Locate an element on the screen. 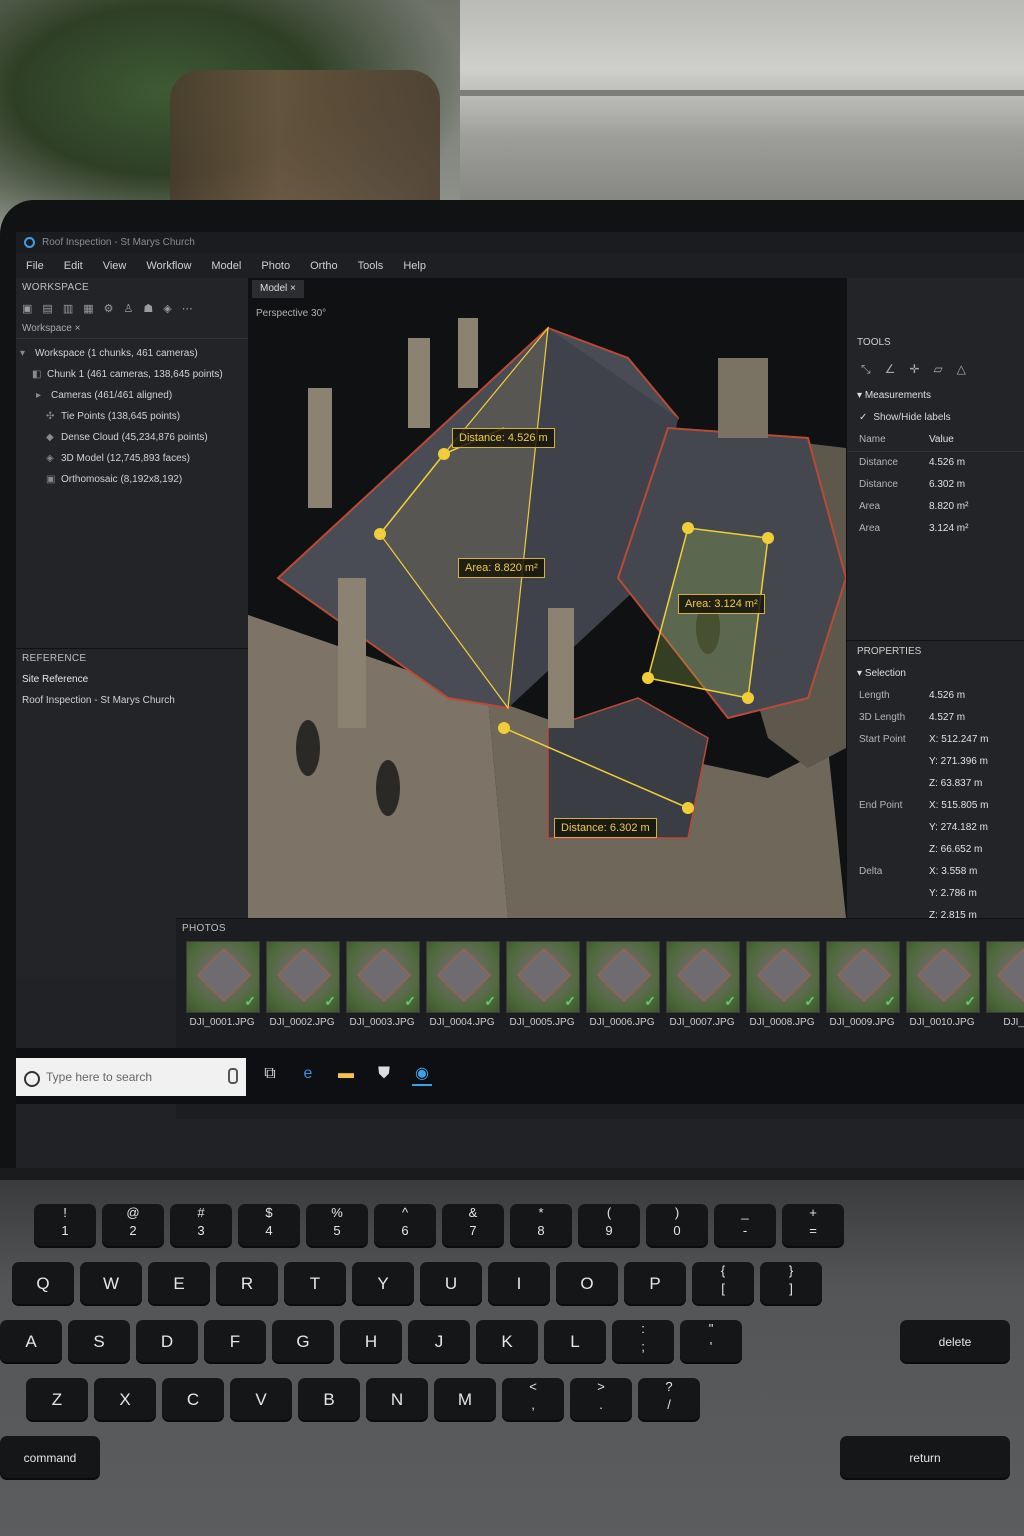  microphone-icon is located at coordinates (233, 1076).